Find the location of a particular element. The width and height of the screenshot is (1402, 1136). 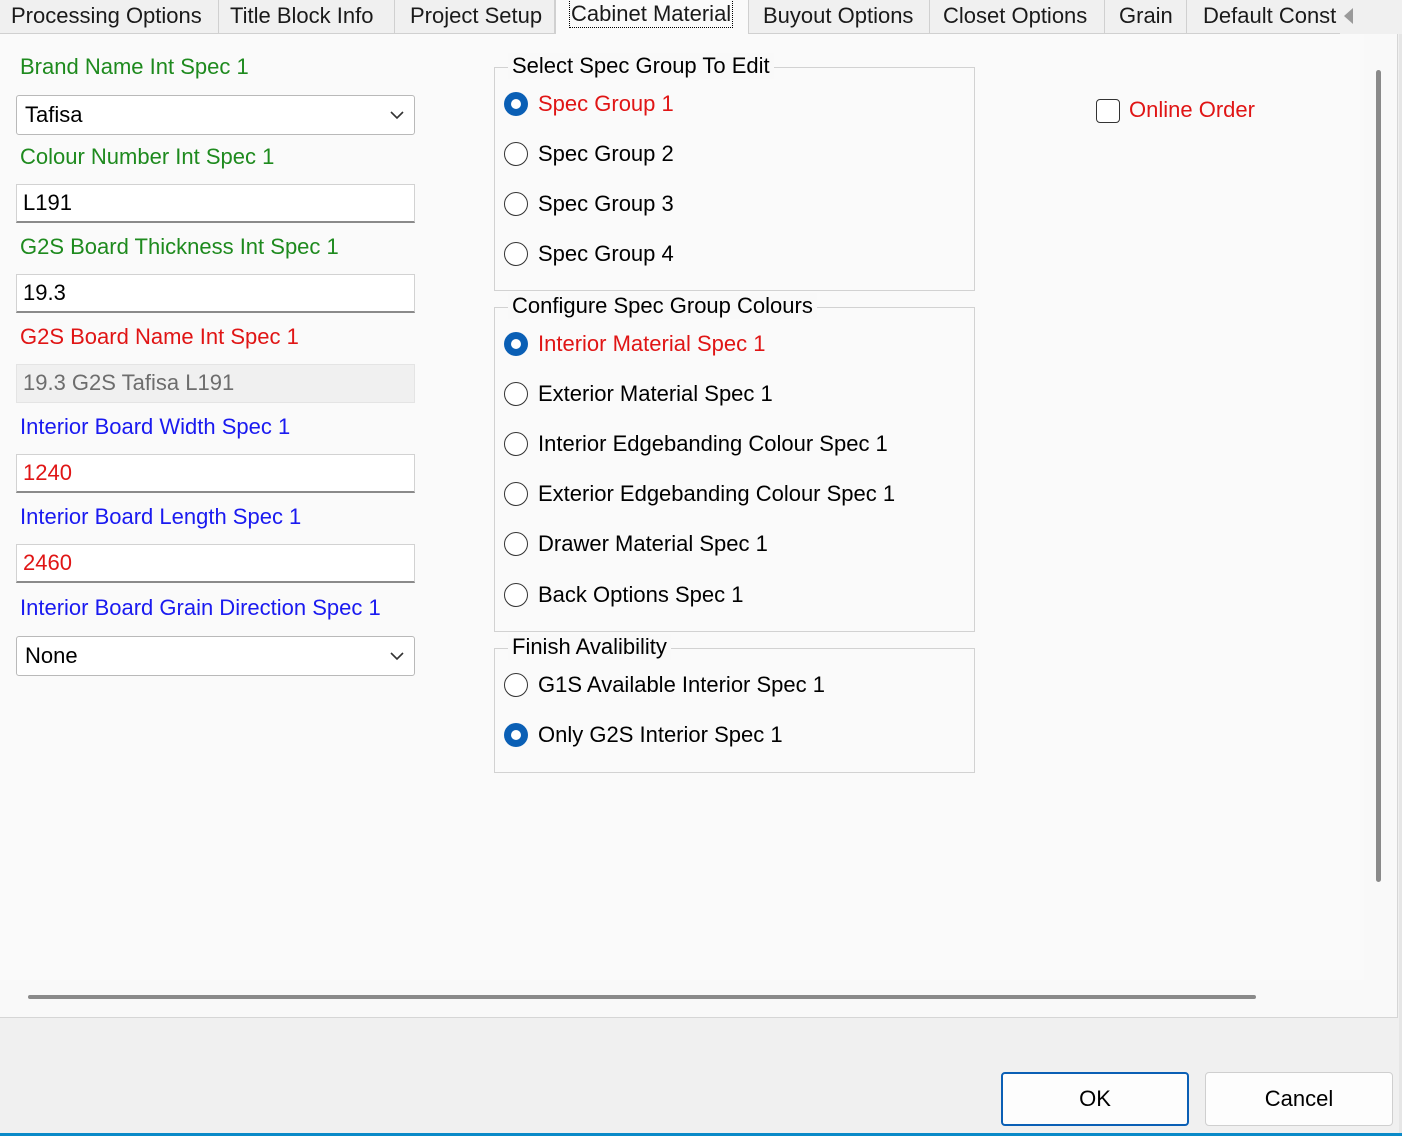

tab-label: Buyout Options is located at coordinates (838, 15).